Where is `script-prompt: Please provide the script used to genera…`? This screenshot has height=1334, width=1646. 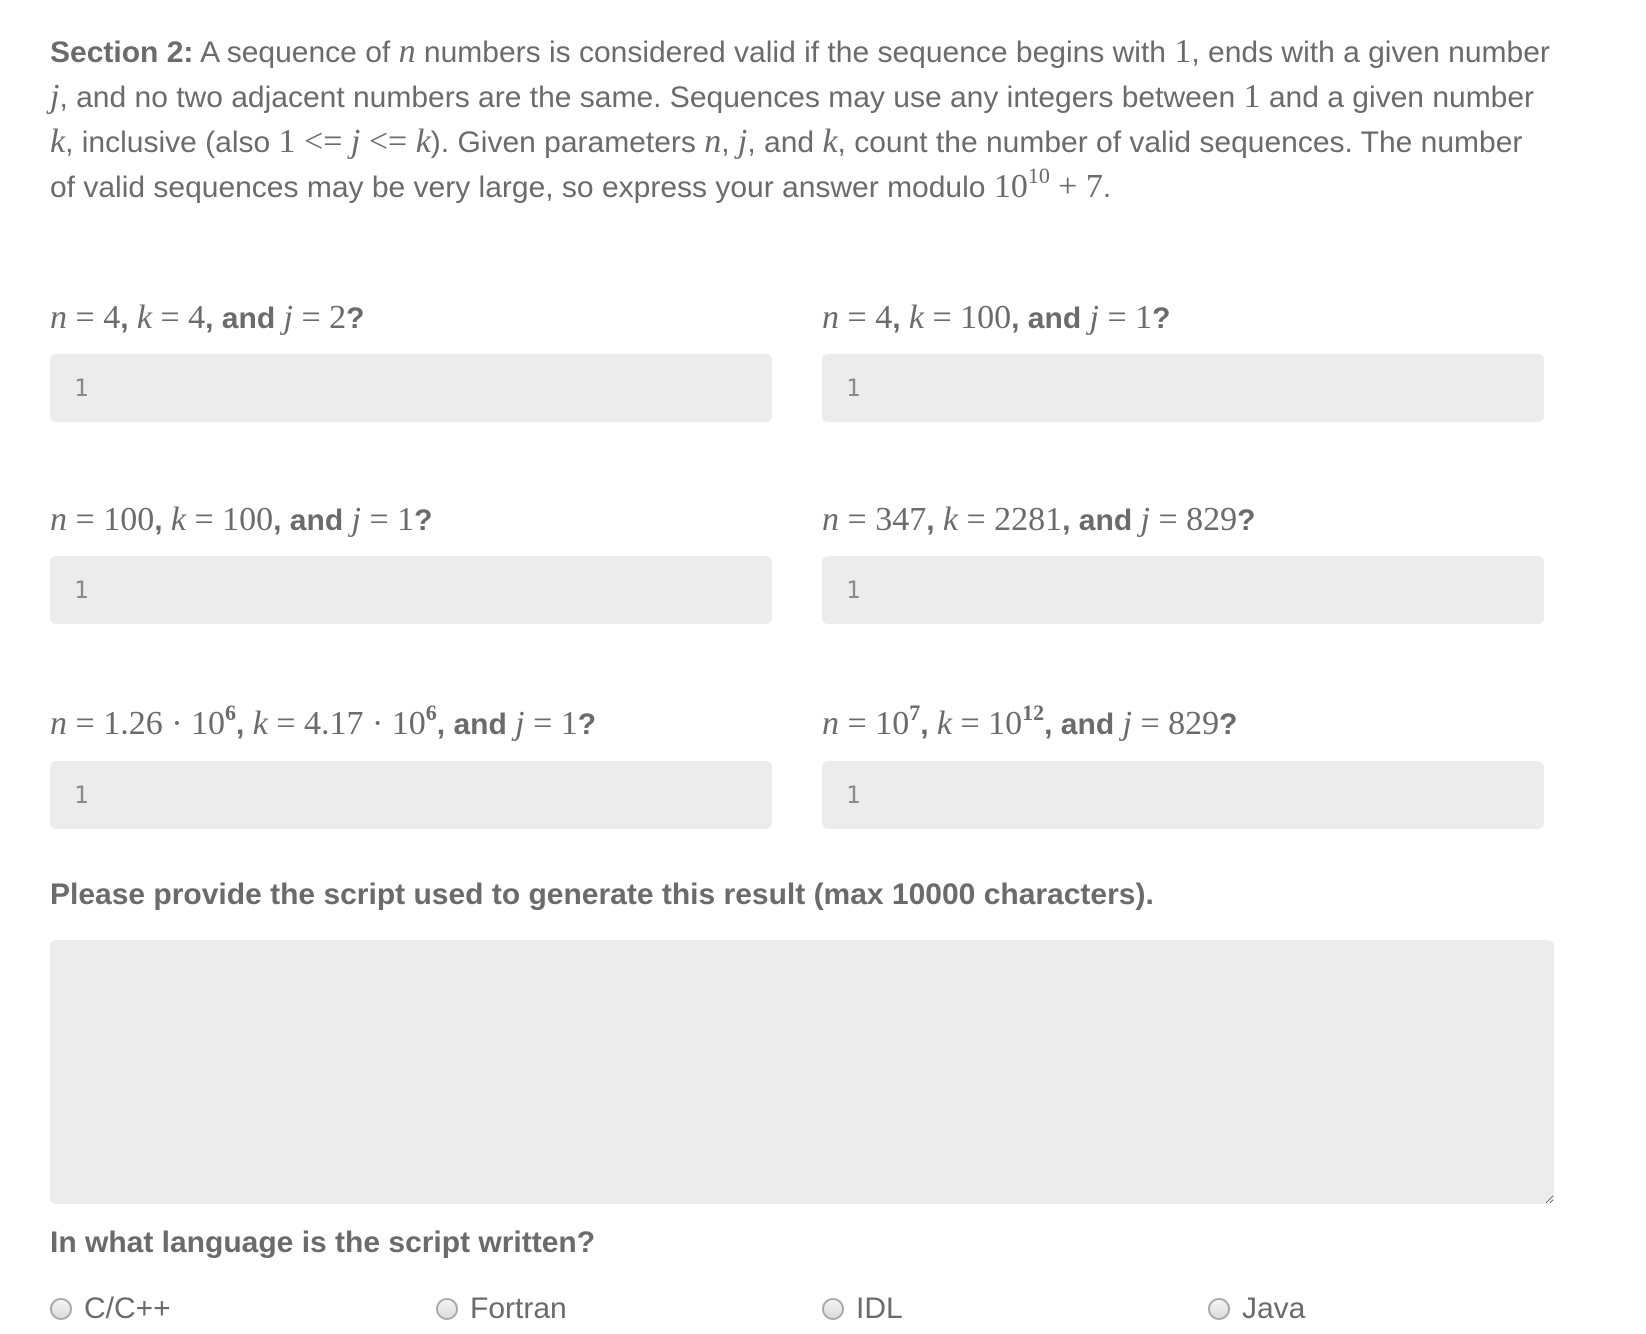 script-prompt: Please provide the script used to genera… is located at coordinates (602, 894).